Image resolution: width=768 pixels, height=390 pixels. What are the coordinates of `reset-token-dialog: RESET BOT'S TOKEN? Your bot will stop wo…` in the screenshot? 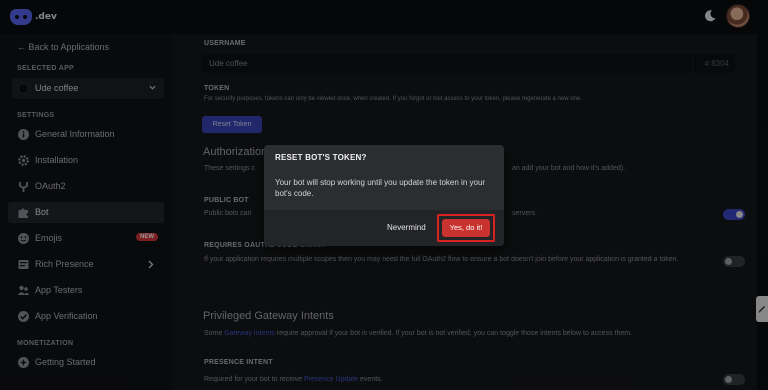 It's located at (384, 195).